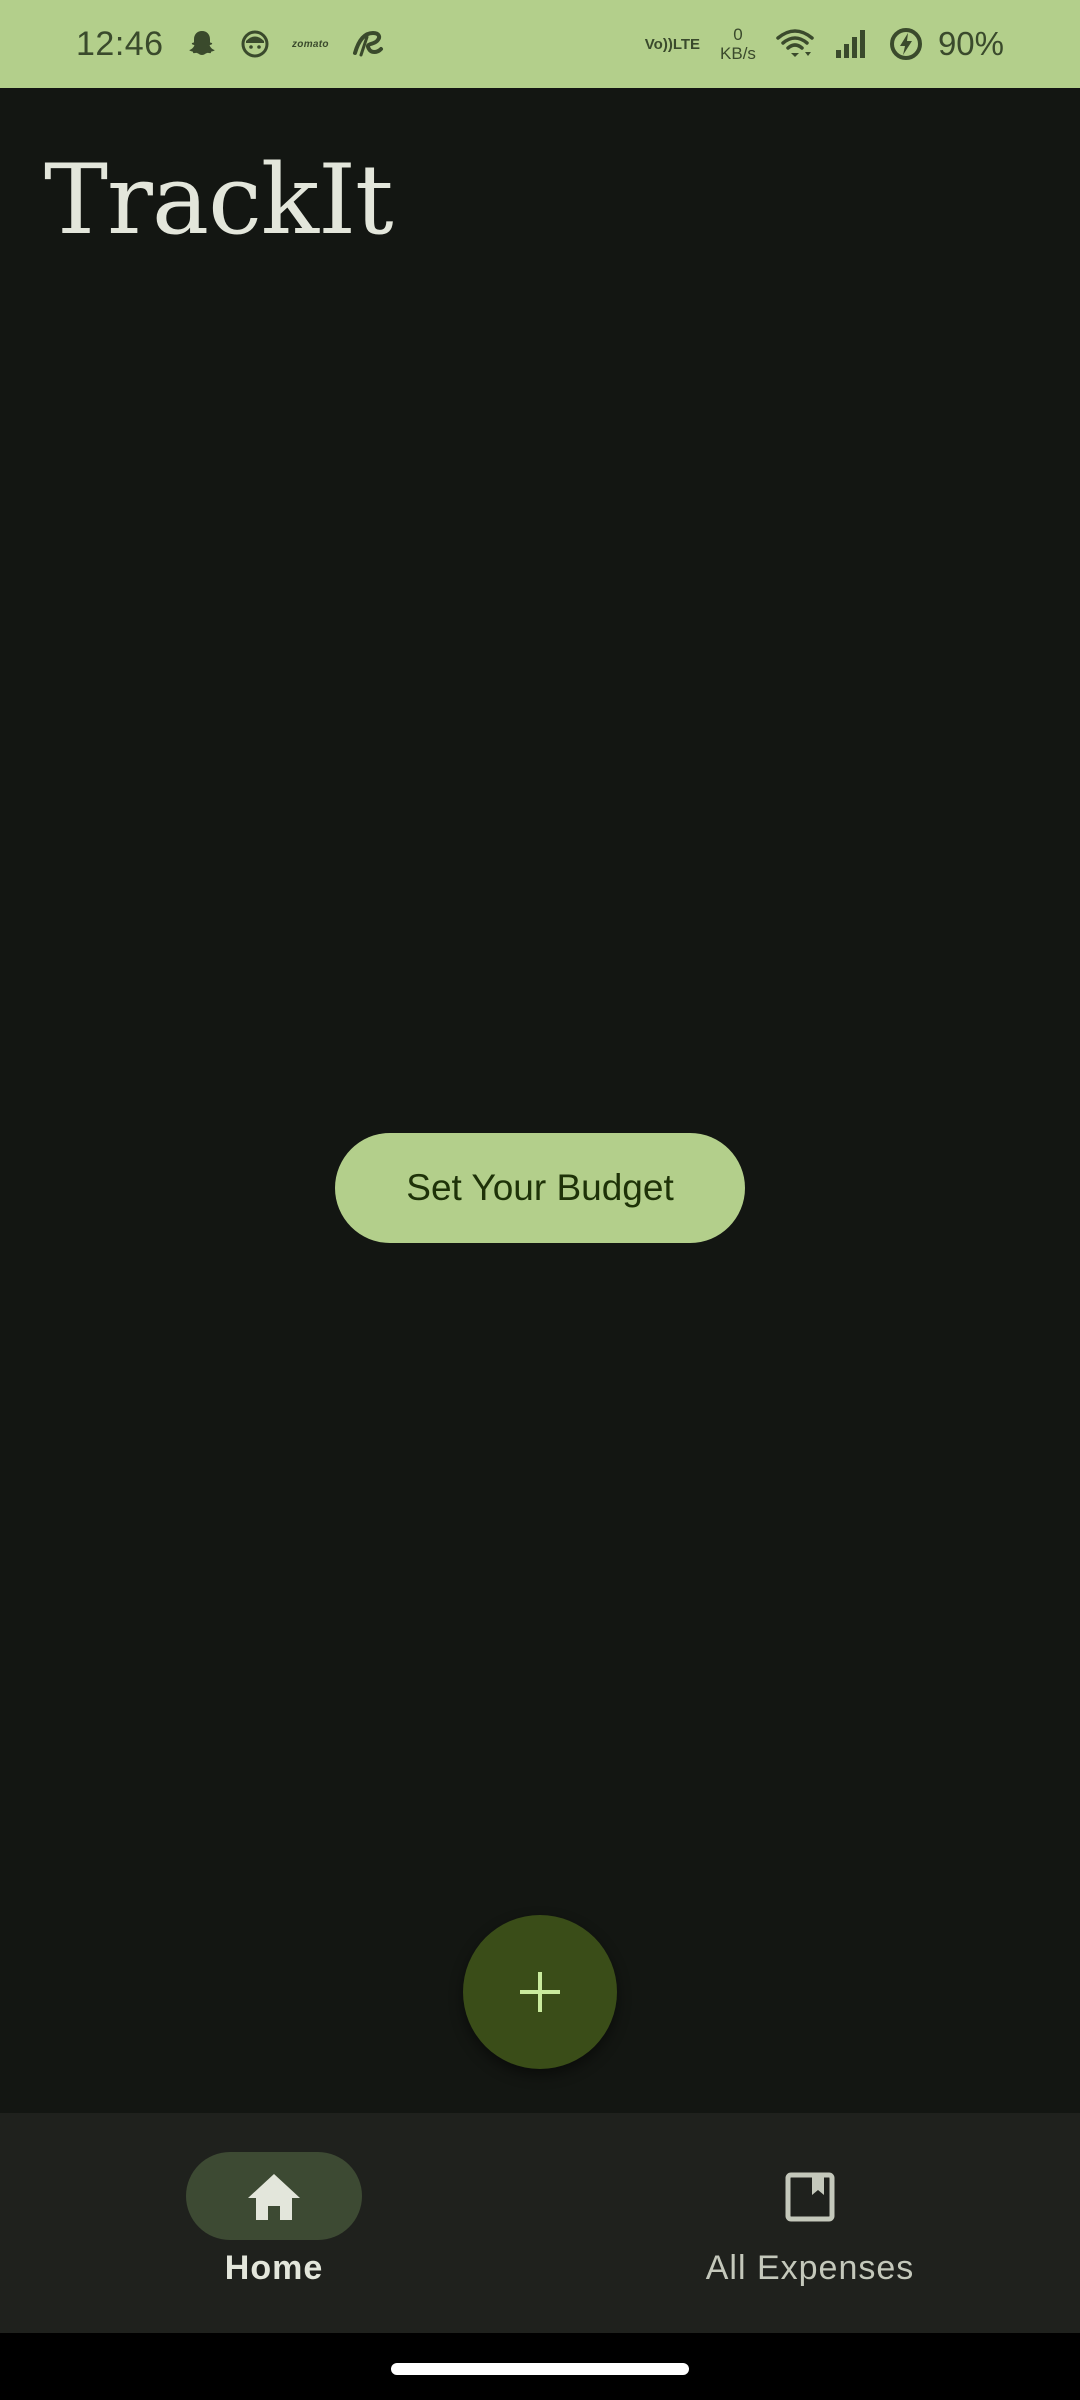 Image resolution: width=1080 pixels, height=2400 pixels. Describe the element at coordinates (540, 44) in the screenshot. I see `status-bar: 12:46 zomato Vo)) LTE 0 KB/s 90%` at that location.